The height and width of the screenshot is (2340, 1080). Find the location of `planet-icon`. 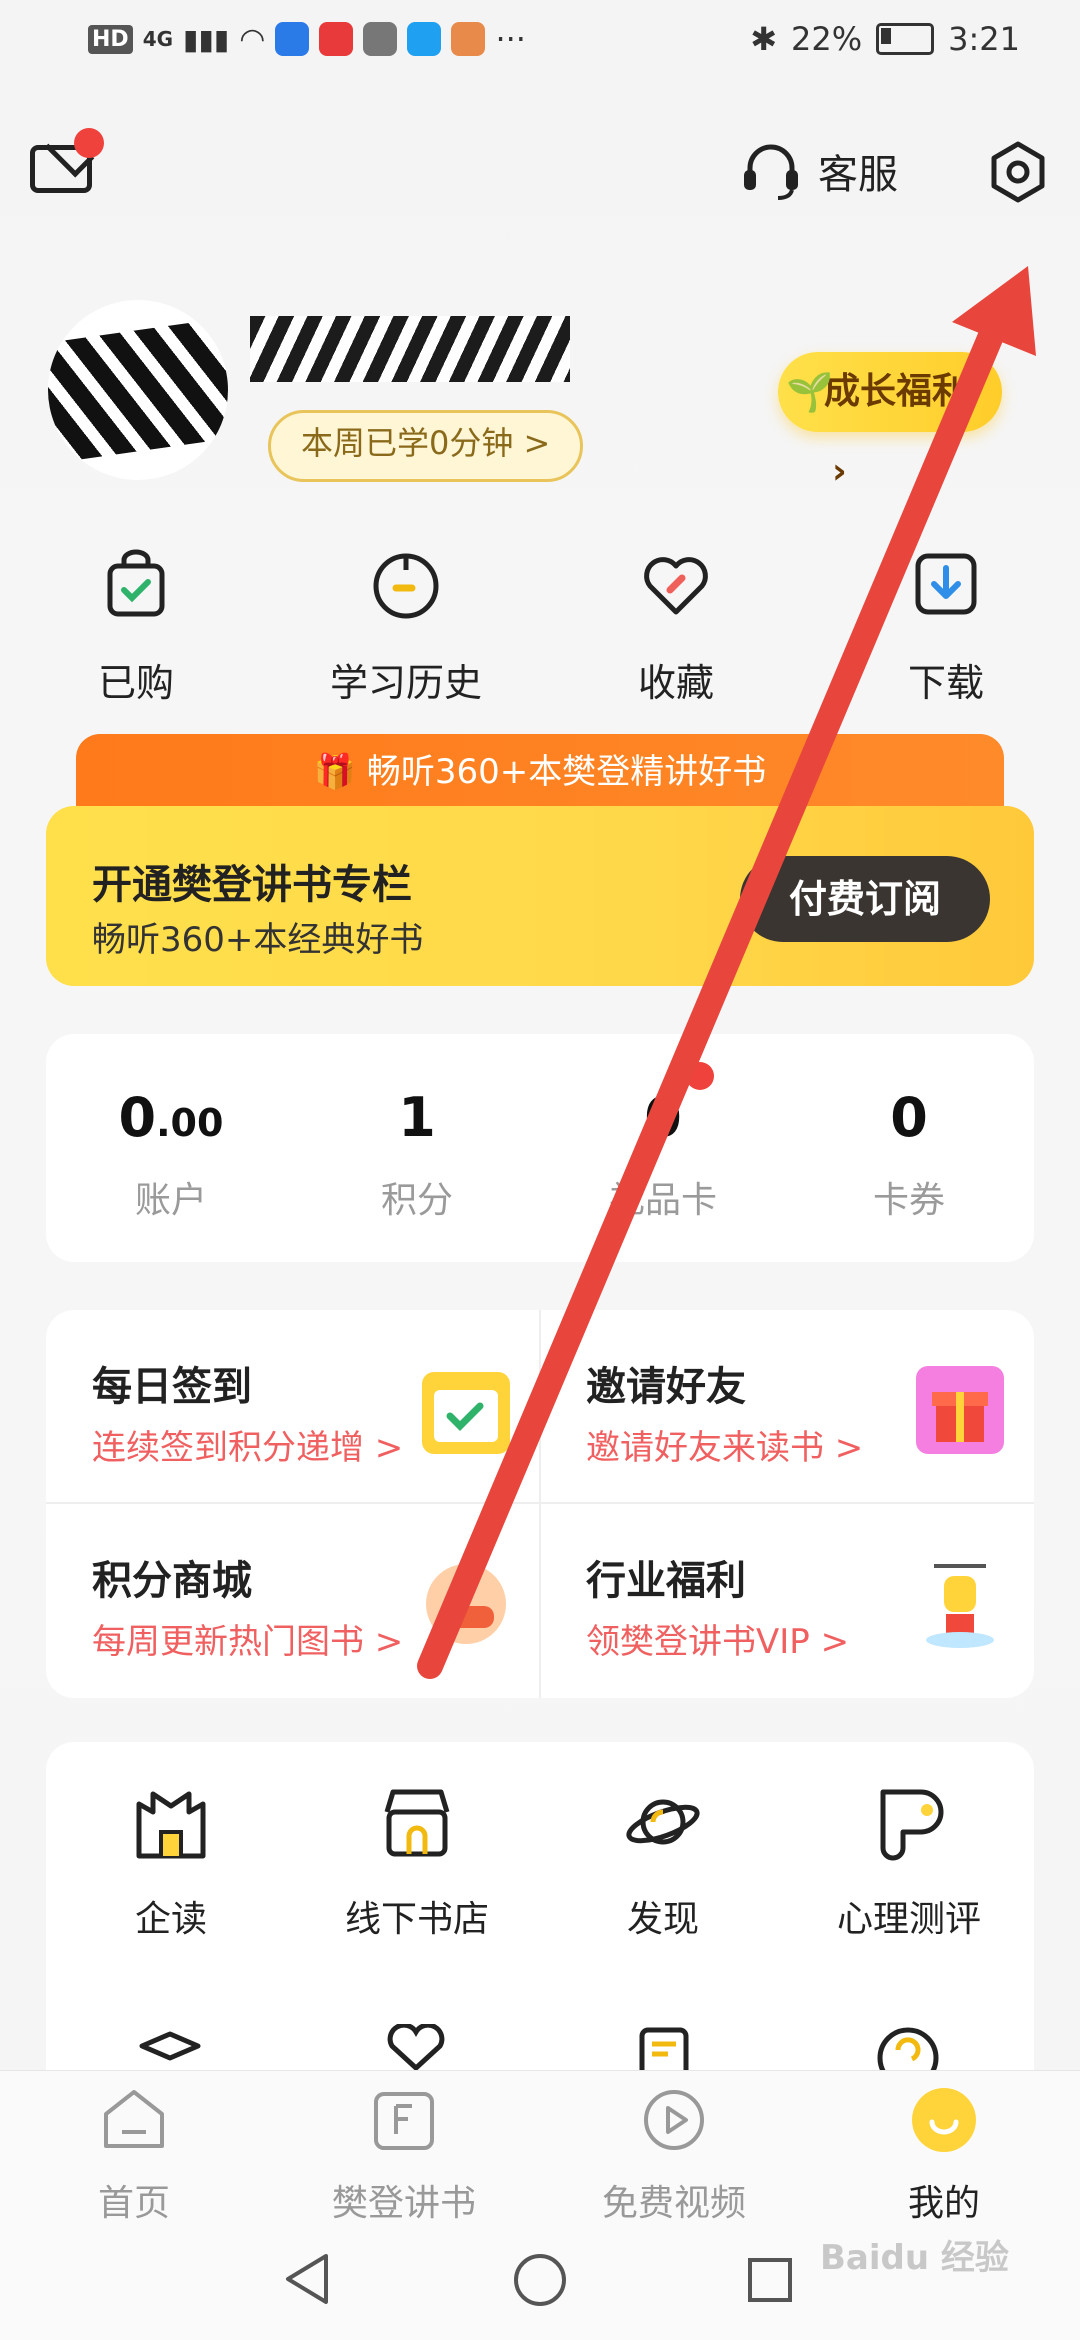

planet-icon is located at coordinates (663, 1822).